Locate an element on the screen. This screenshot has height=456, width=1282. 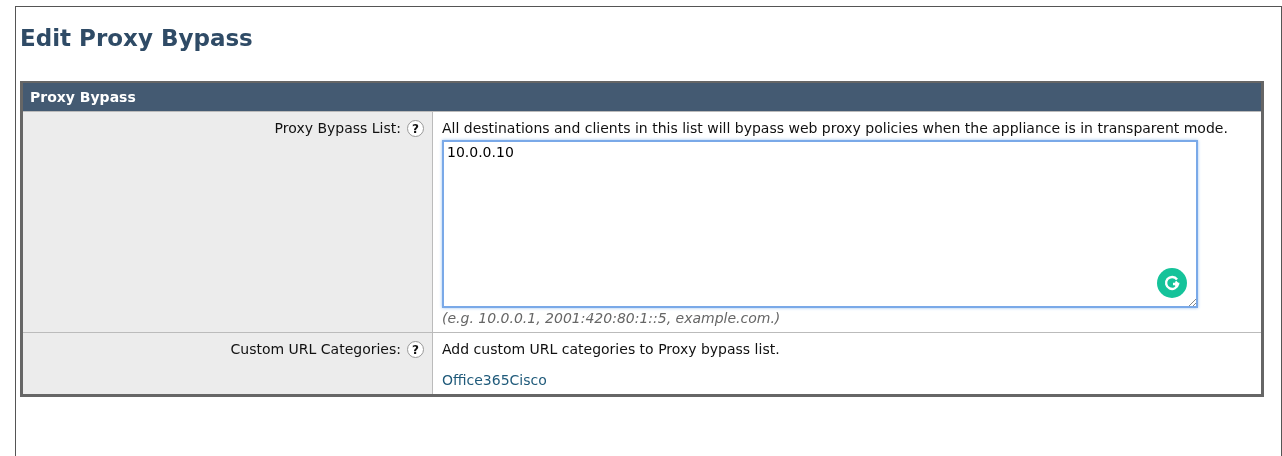
category-link: Office365Cisco is located at coordinates (494, 380).